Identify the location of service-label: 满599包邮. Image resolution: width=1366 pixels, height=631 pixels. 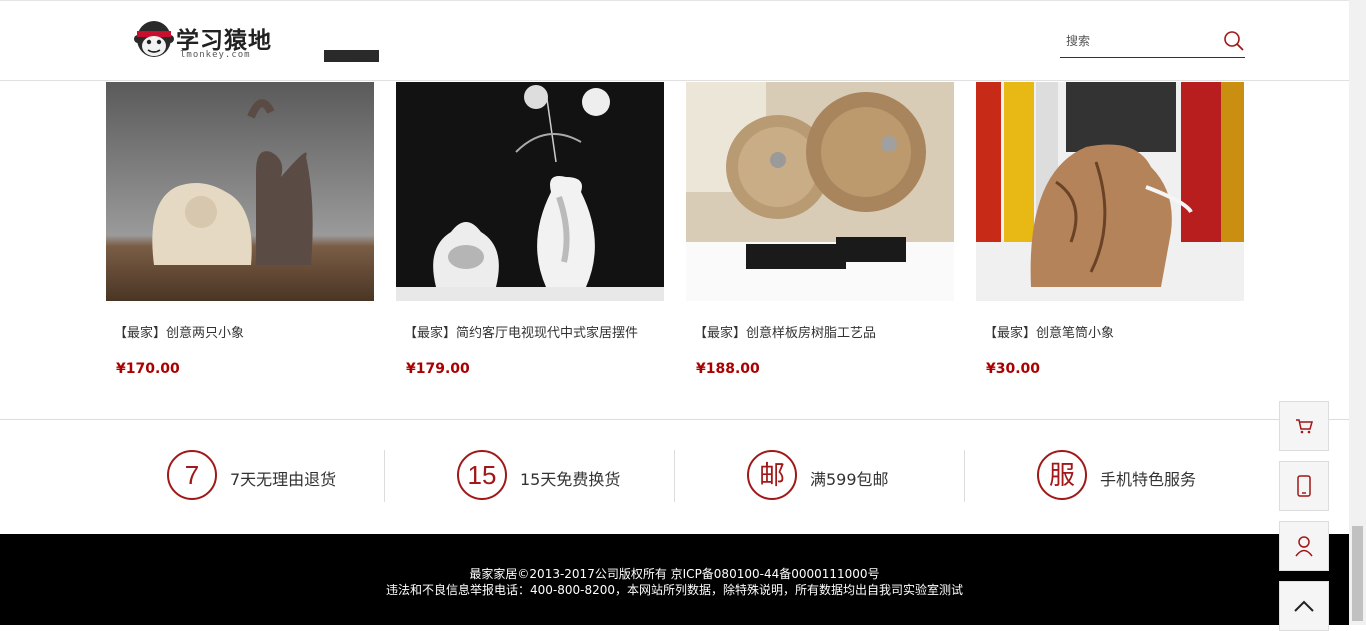
(849, 479).